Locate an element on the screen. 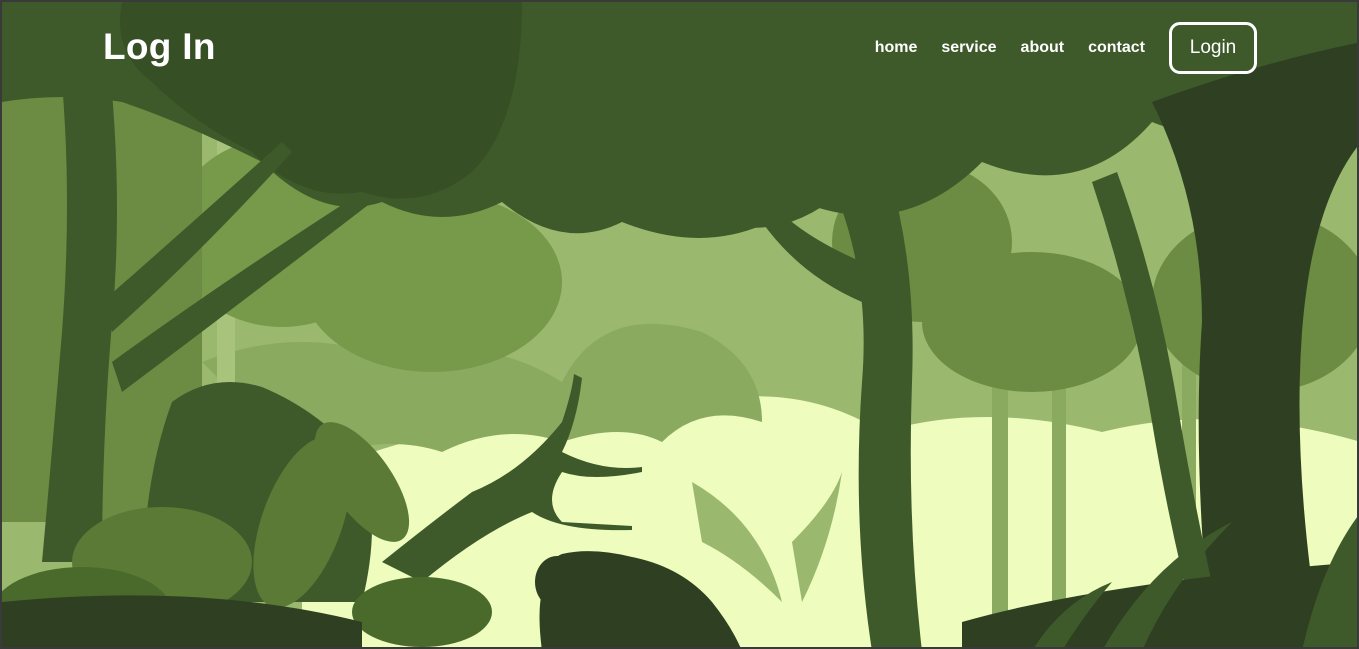 Image resolution: width=1359 pixels, height=649 pixels. login-button: Login is located at coordinates (1213, 48).